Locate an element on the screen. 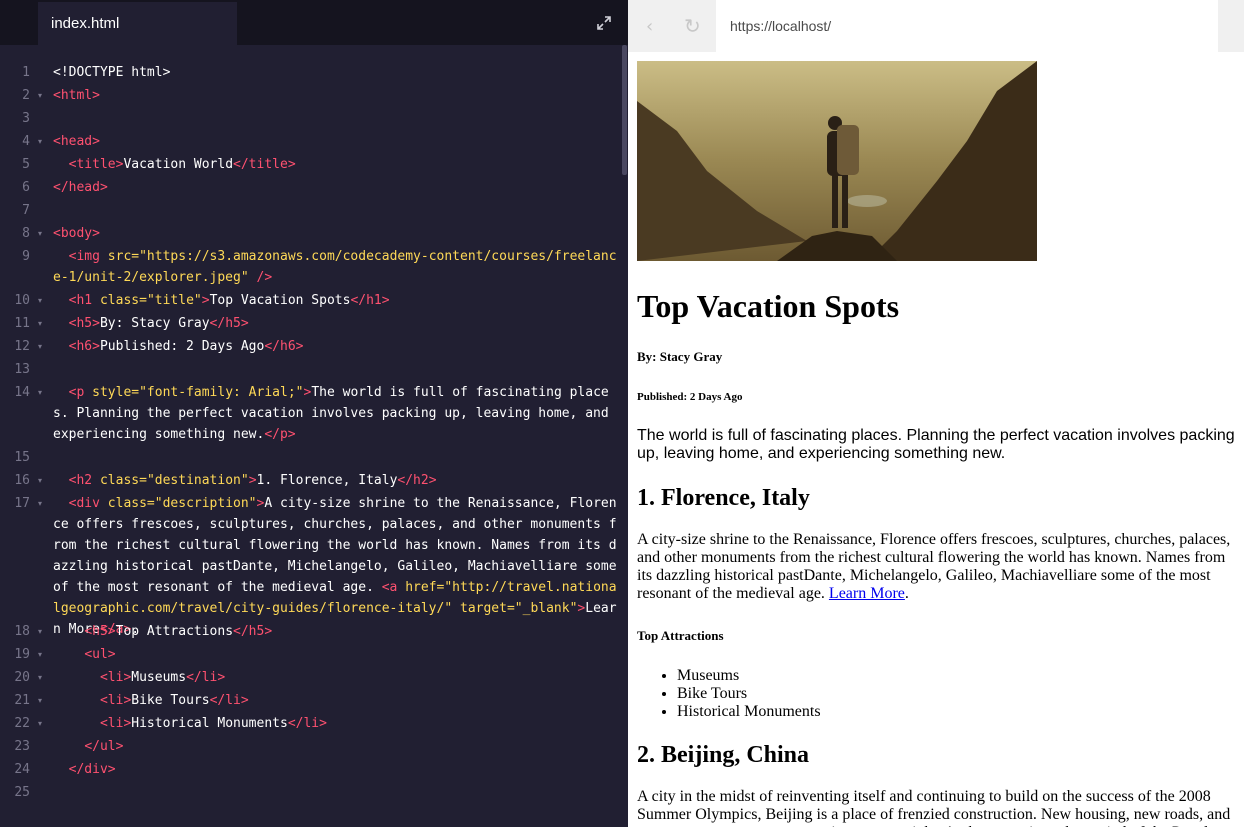 This screenshot has width=1244, height=827. published-line: Published: 2 Days Ago is located at coordinates (690, 397).